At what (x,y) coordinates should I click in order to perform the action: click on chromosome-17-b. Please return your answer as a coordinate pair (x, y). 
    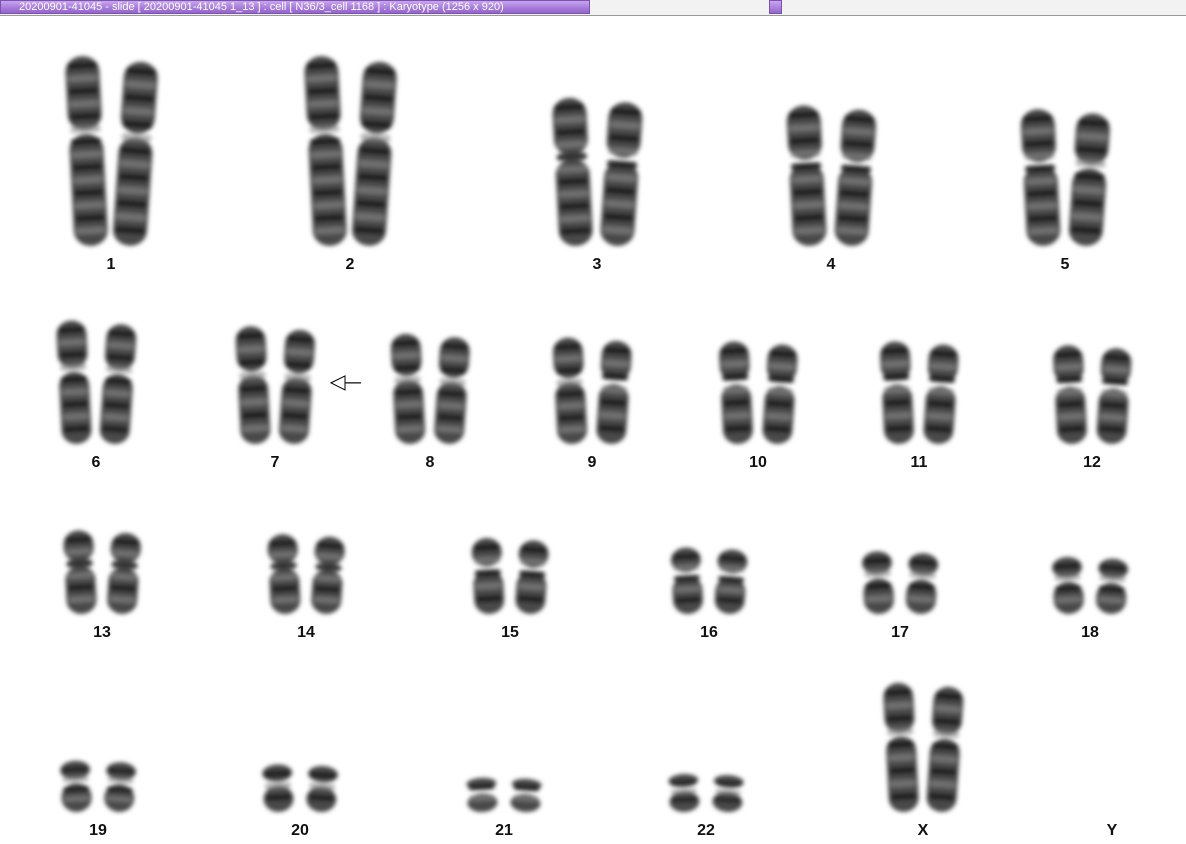
    Looking at the image, I should click on (922, 583).